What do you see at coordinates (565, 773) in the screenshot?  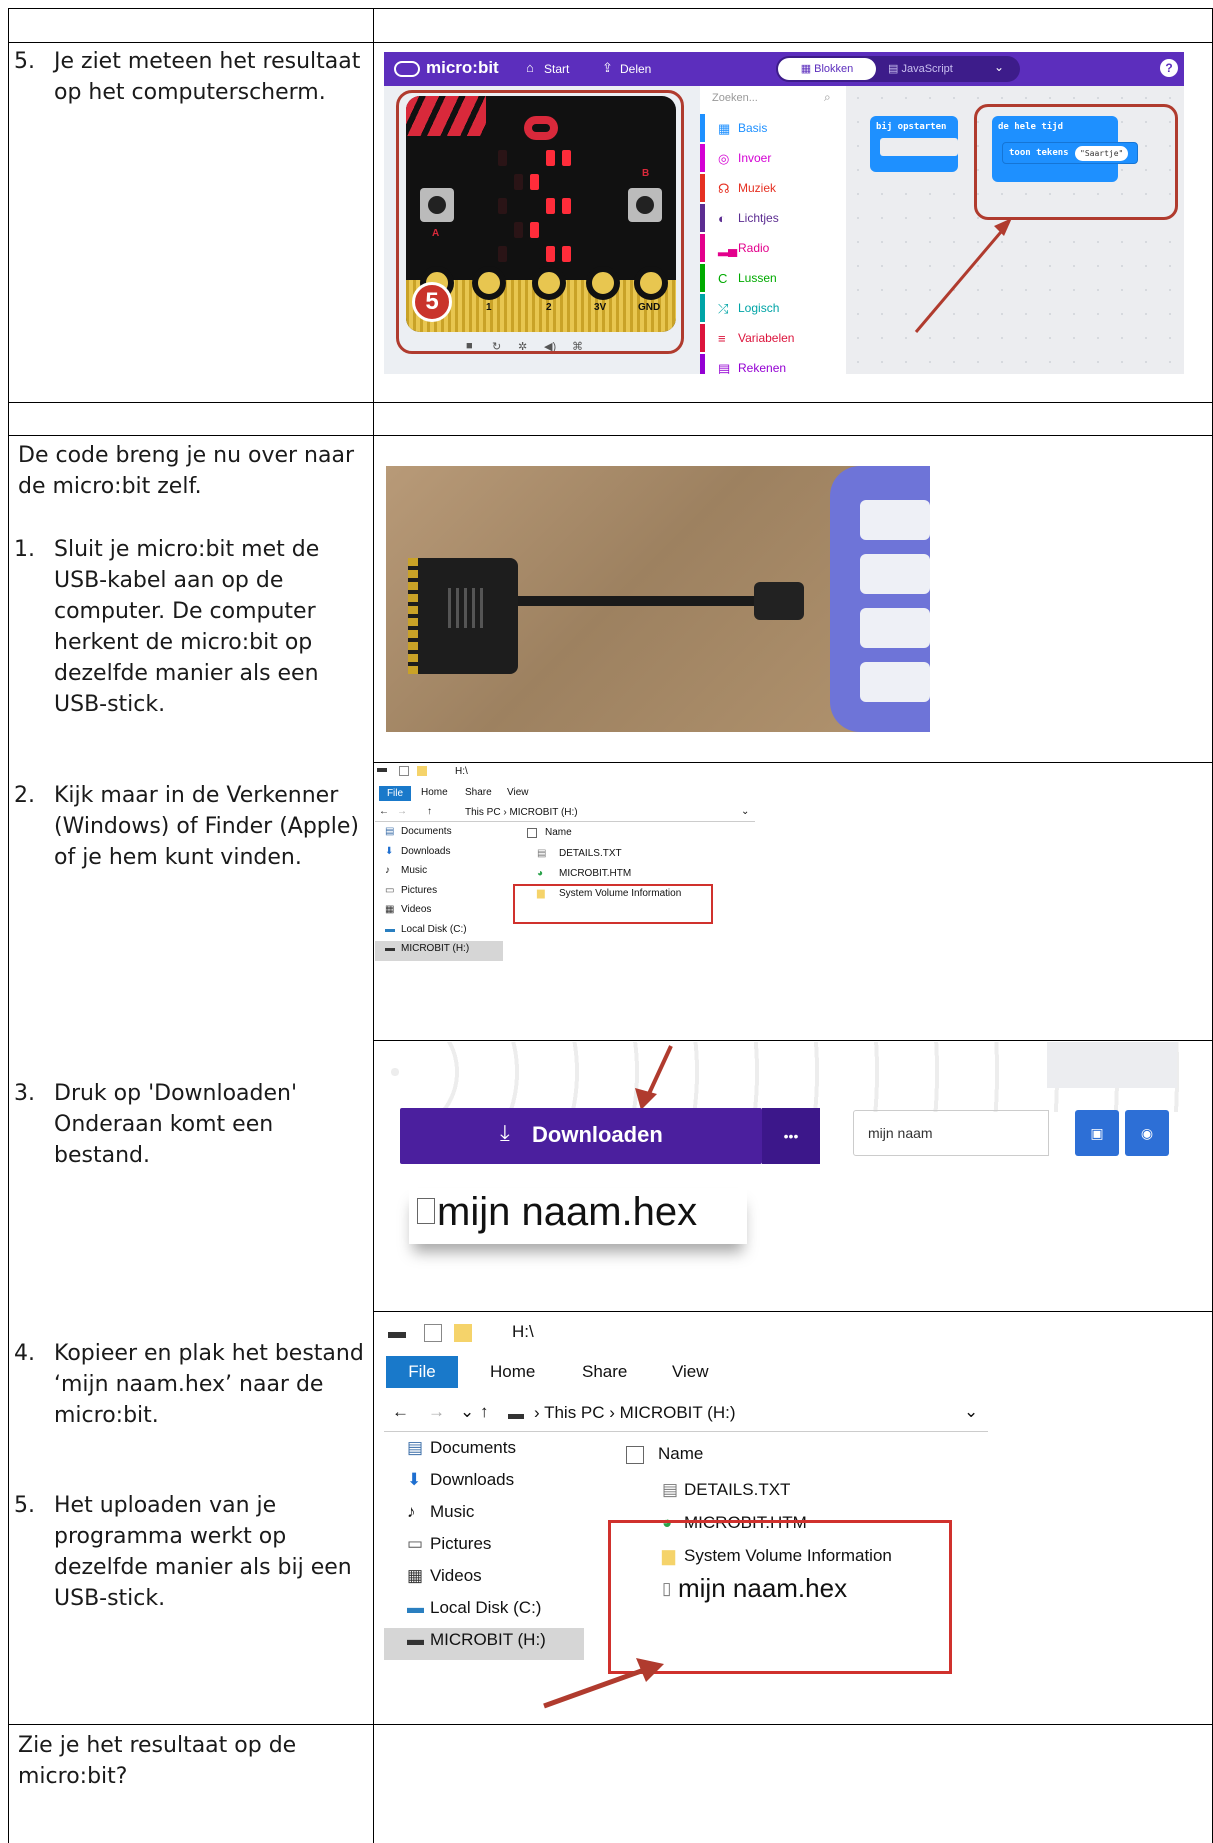 I see `title-bar: H:\` at bounding box center [565, 773].